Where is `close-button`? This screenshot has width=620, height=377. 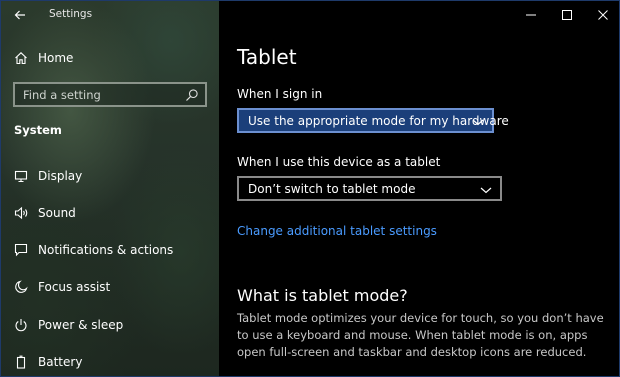 close-button is located at coordinates (602, 15).